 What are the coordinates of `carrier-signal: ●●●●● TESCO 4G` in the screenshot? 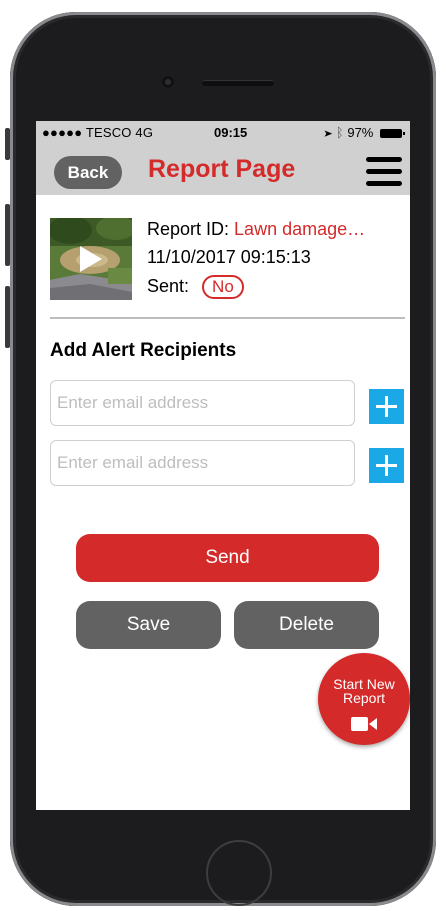 It's located at (98, 132).